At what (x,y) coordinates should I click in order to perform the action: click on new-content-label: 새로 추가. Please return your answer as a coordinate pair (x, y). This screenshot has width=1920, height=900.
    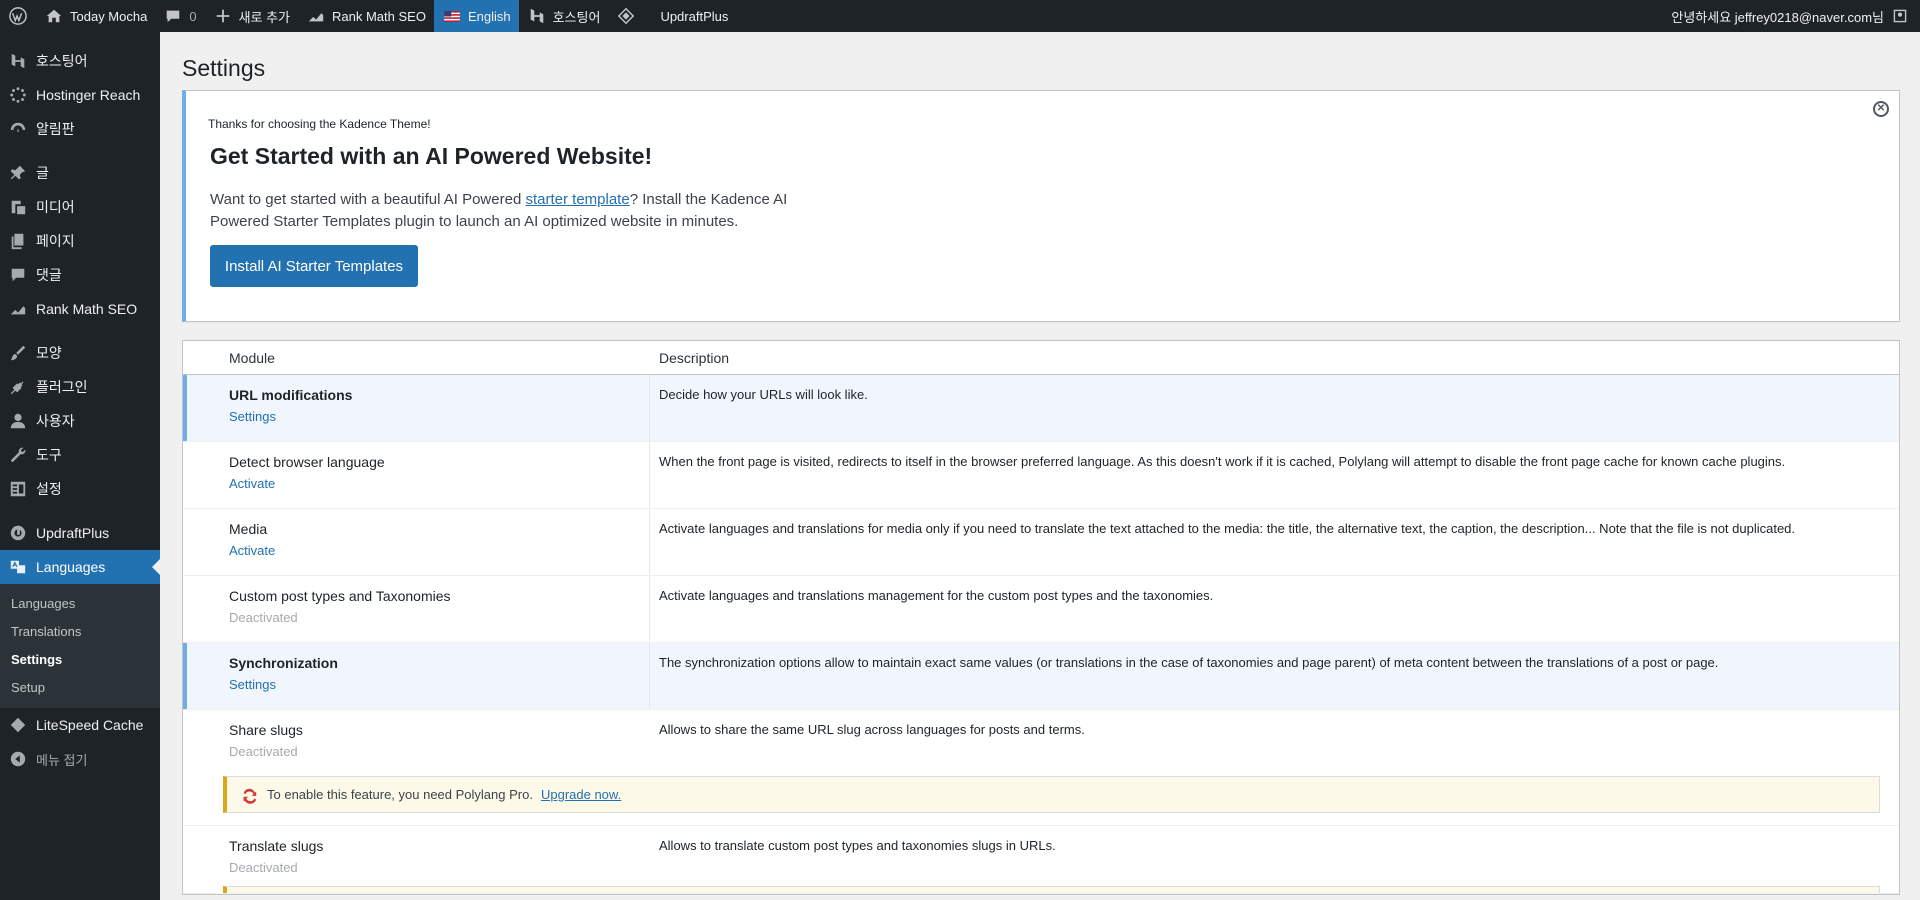
    Looking at the image, I should click on (264, 17).